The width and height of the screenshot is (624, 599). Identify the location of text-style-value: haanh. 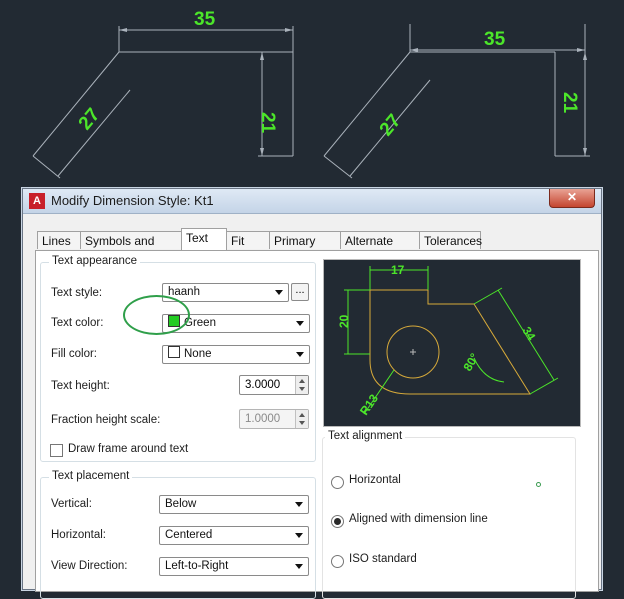
(184, 292).